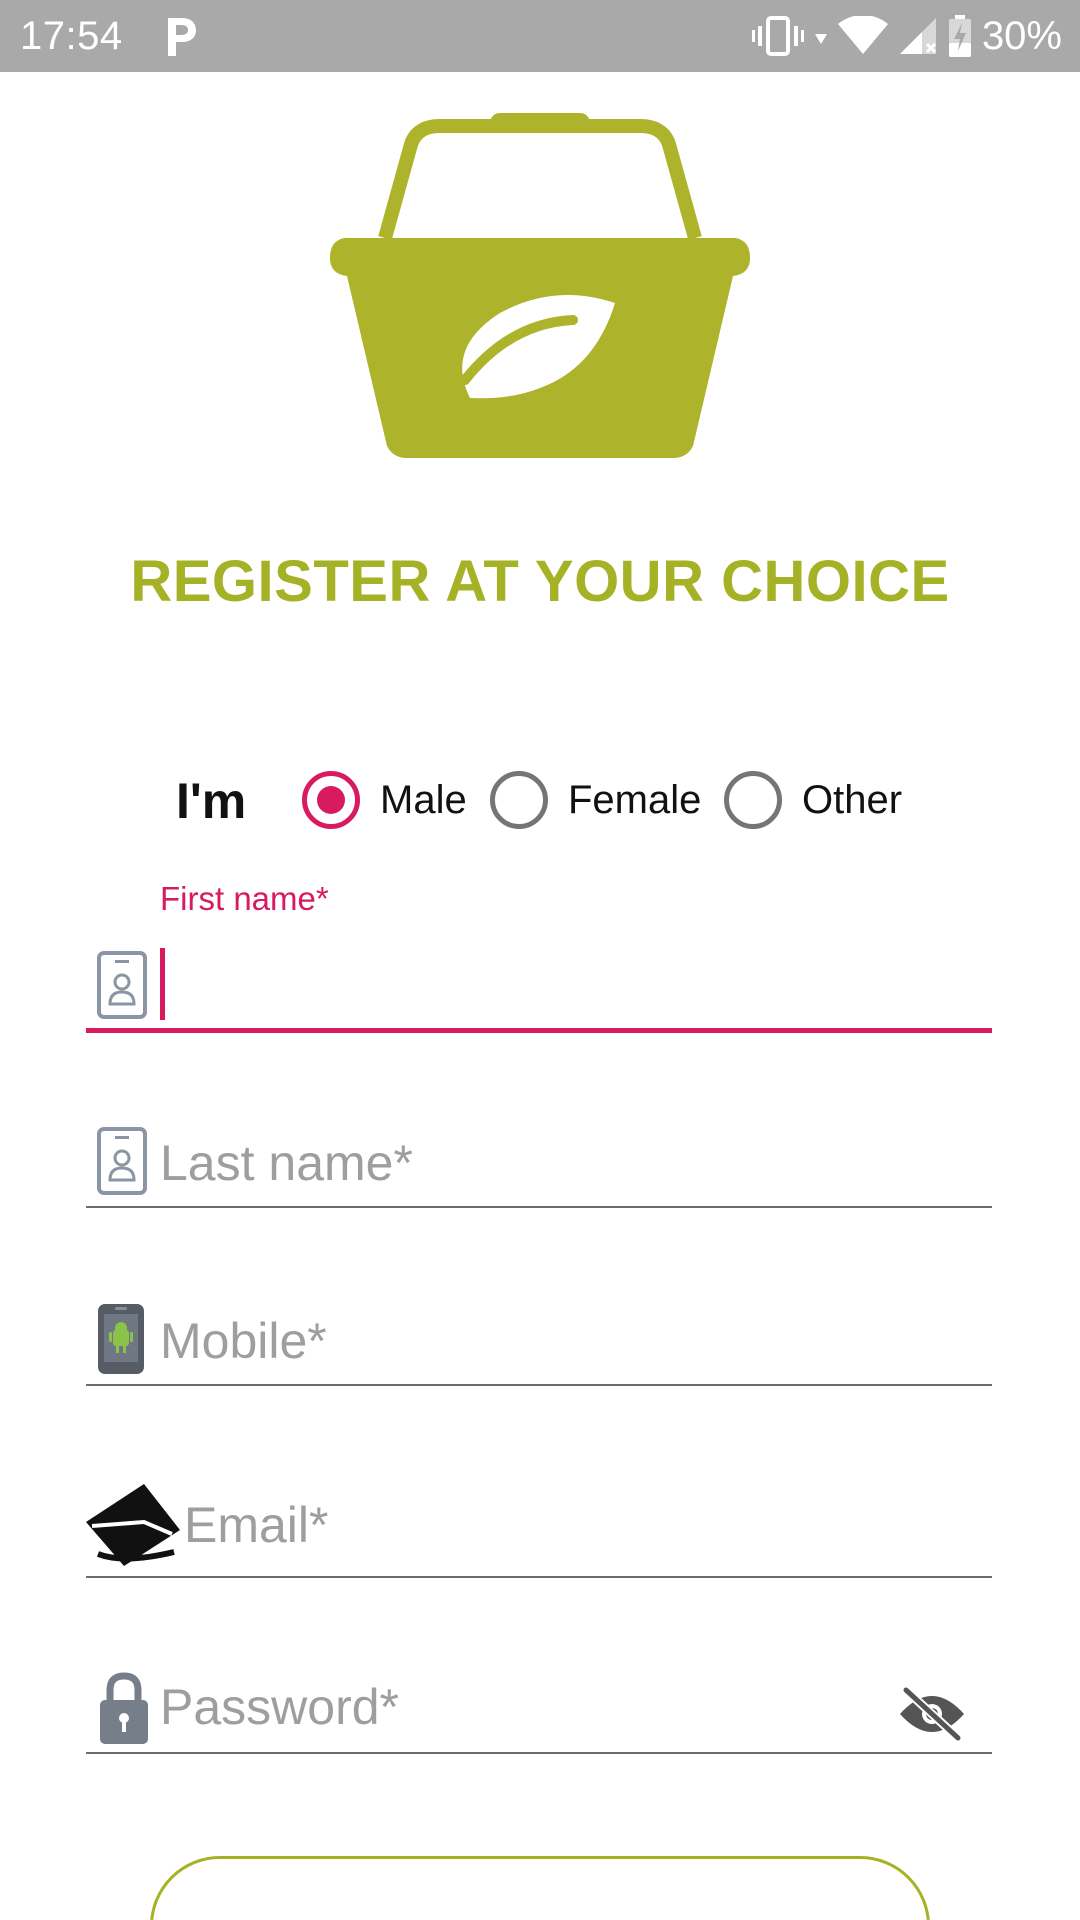 The height and width of the screenshot is (1920, 1080). Describe the element at coordinates (540, 36) in the screenshot. I see `status-bar: 17:54 30%` at that location.